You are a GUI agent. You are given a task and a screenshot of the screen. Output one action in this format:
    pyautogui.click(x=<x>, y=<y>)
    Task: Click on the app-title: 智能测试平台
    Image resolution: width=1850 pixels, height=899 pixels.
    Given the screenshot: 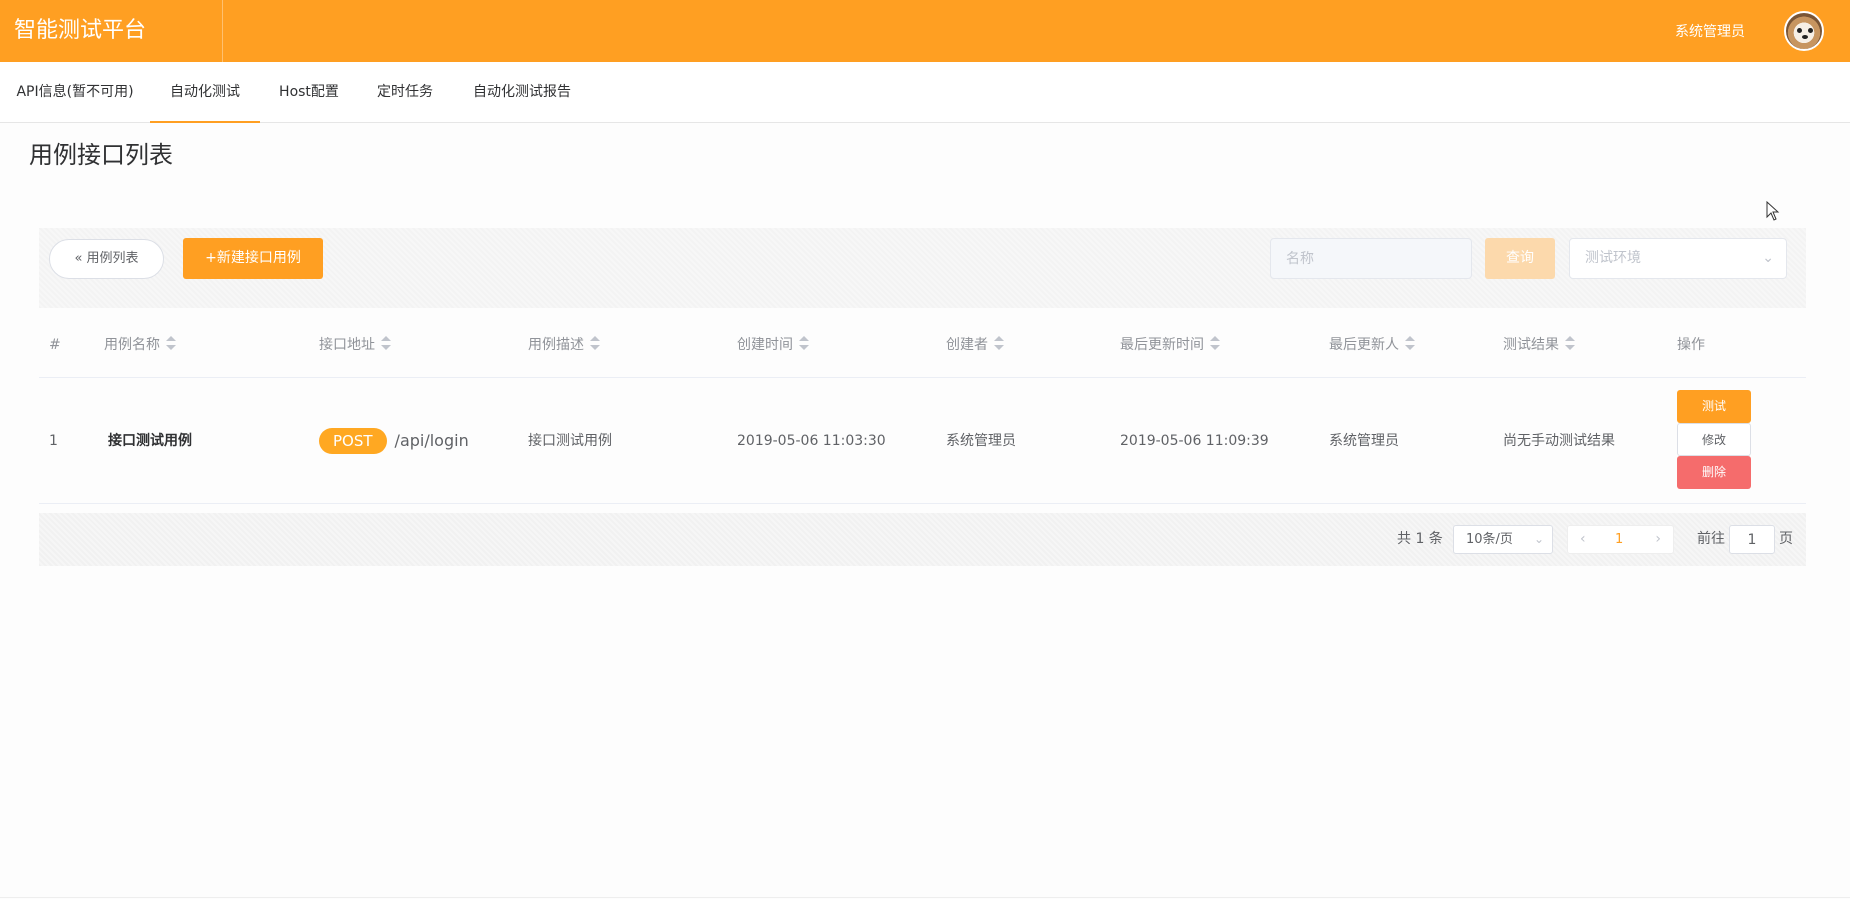 What is the action you would take?
    pyautogui.click(x=80, y=30)
    